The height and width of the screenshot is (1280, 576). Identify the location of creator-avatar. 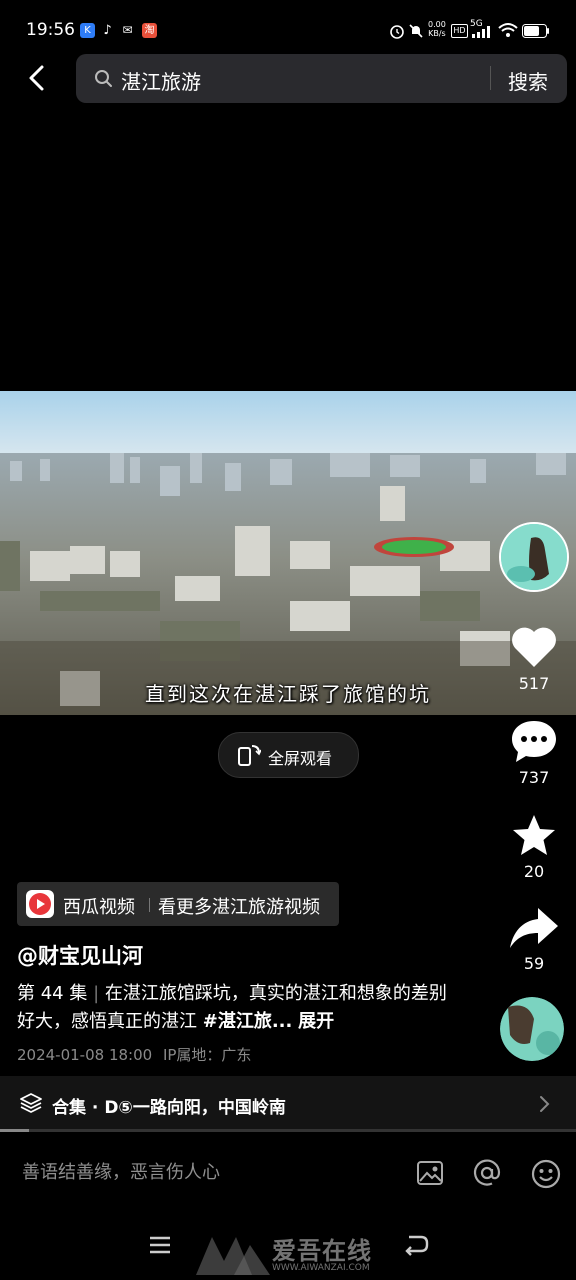
(534, 557).